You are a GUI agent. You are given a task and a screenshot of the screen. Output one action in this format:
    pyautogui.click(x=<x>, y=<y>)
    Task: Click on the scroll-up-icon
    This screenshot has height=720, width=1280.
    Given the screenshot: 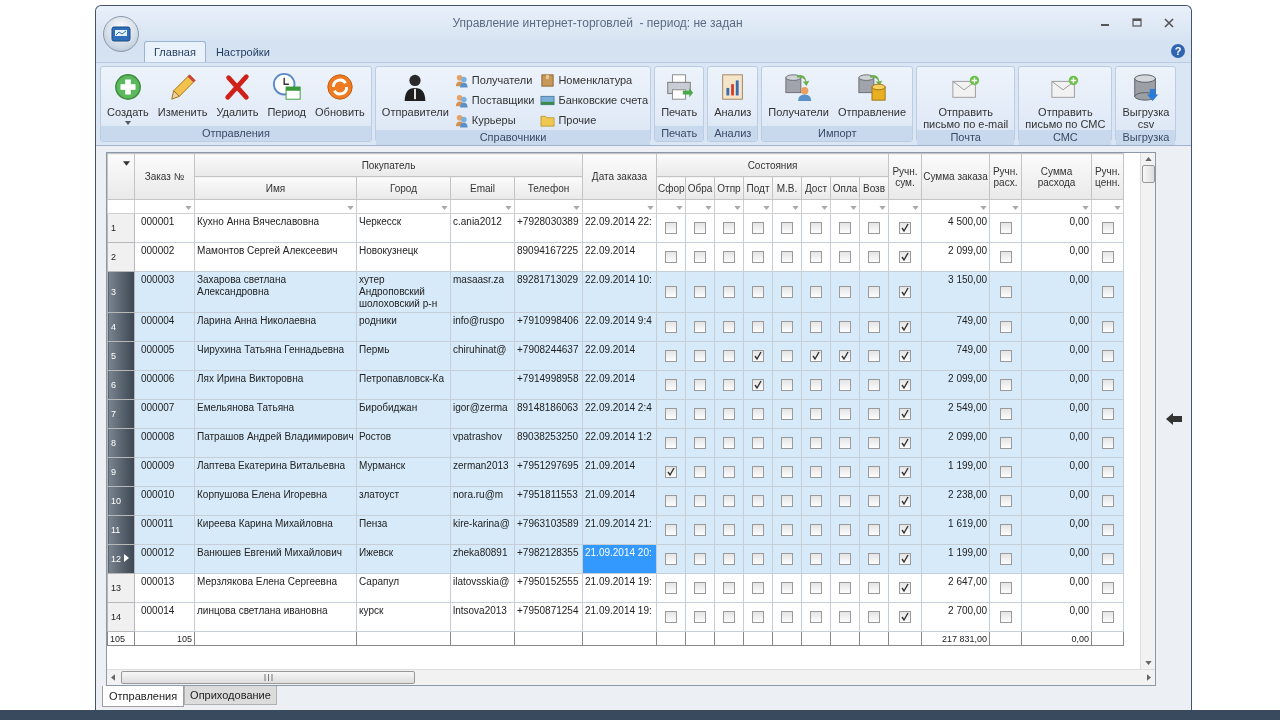 What is the action you would take?
    pyautogui.click(x=1148, y=159)
    